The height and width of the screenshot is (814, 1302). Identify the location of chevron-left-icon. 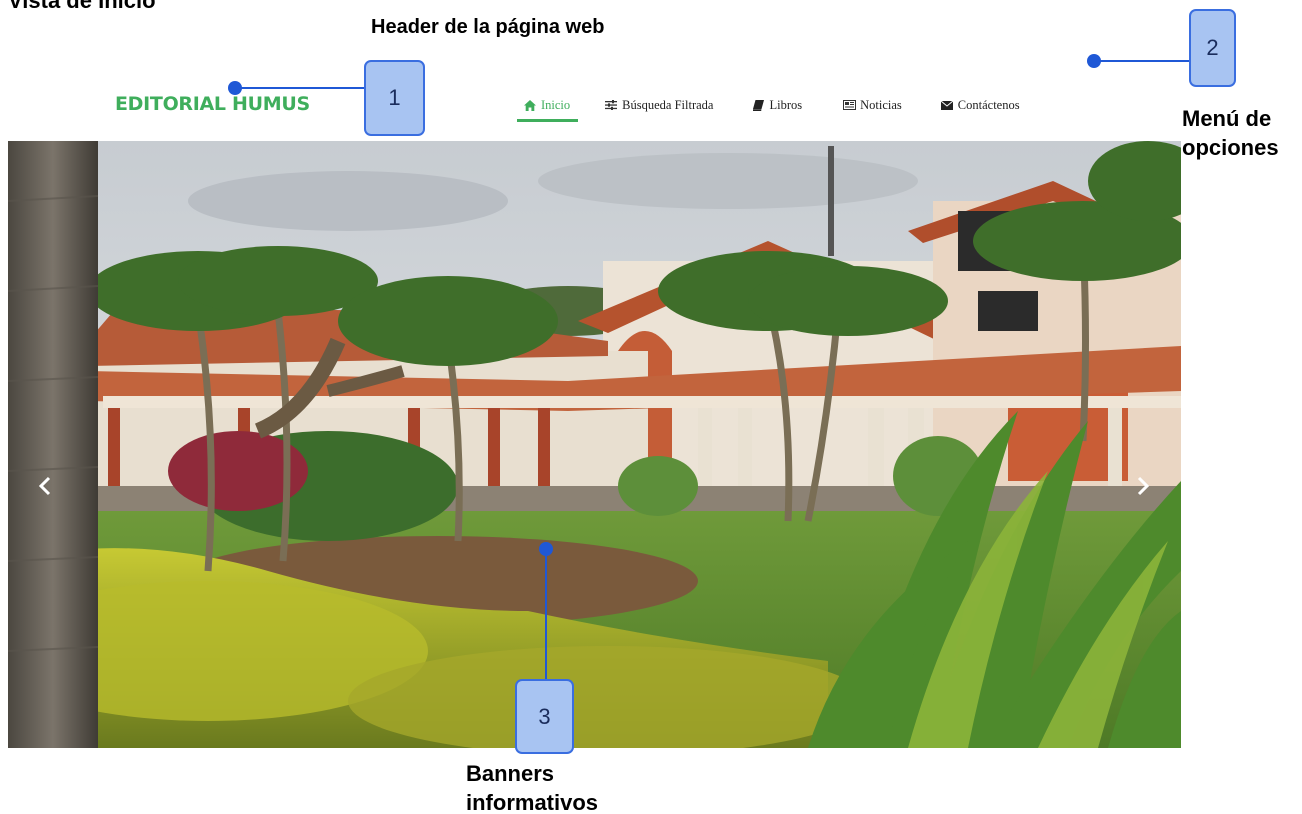
(44, 486).